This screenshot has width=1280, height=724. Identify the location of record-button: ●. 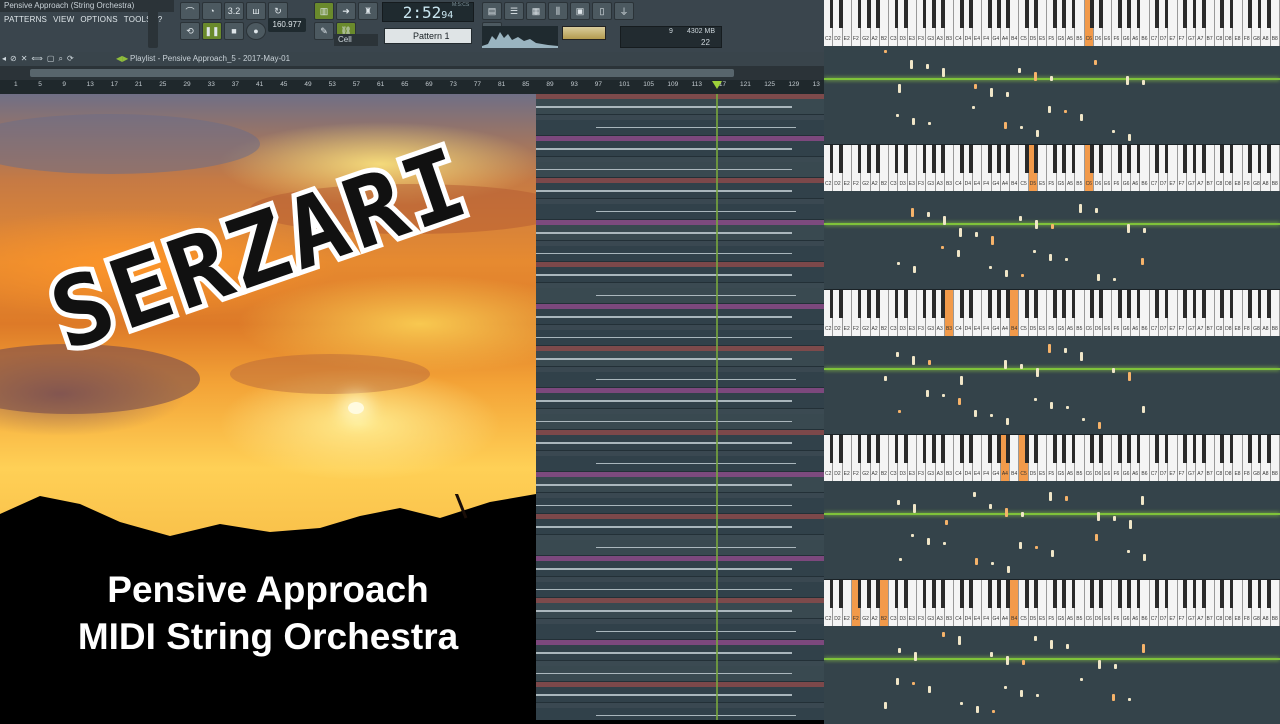
(256, 31).